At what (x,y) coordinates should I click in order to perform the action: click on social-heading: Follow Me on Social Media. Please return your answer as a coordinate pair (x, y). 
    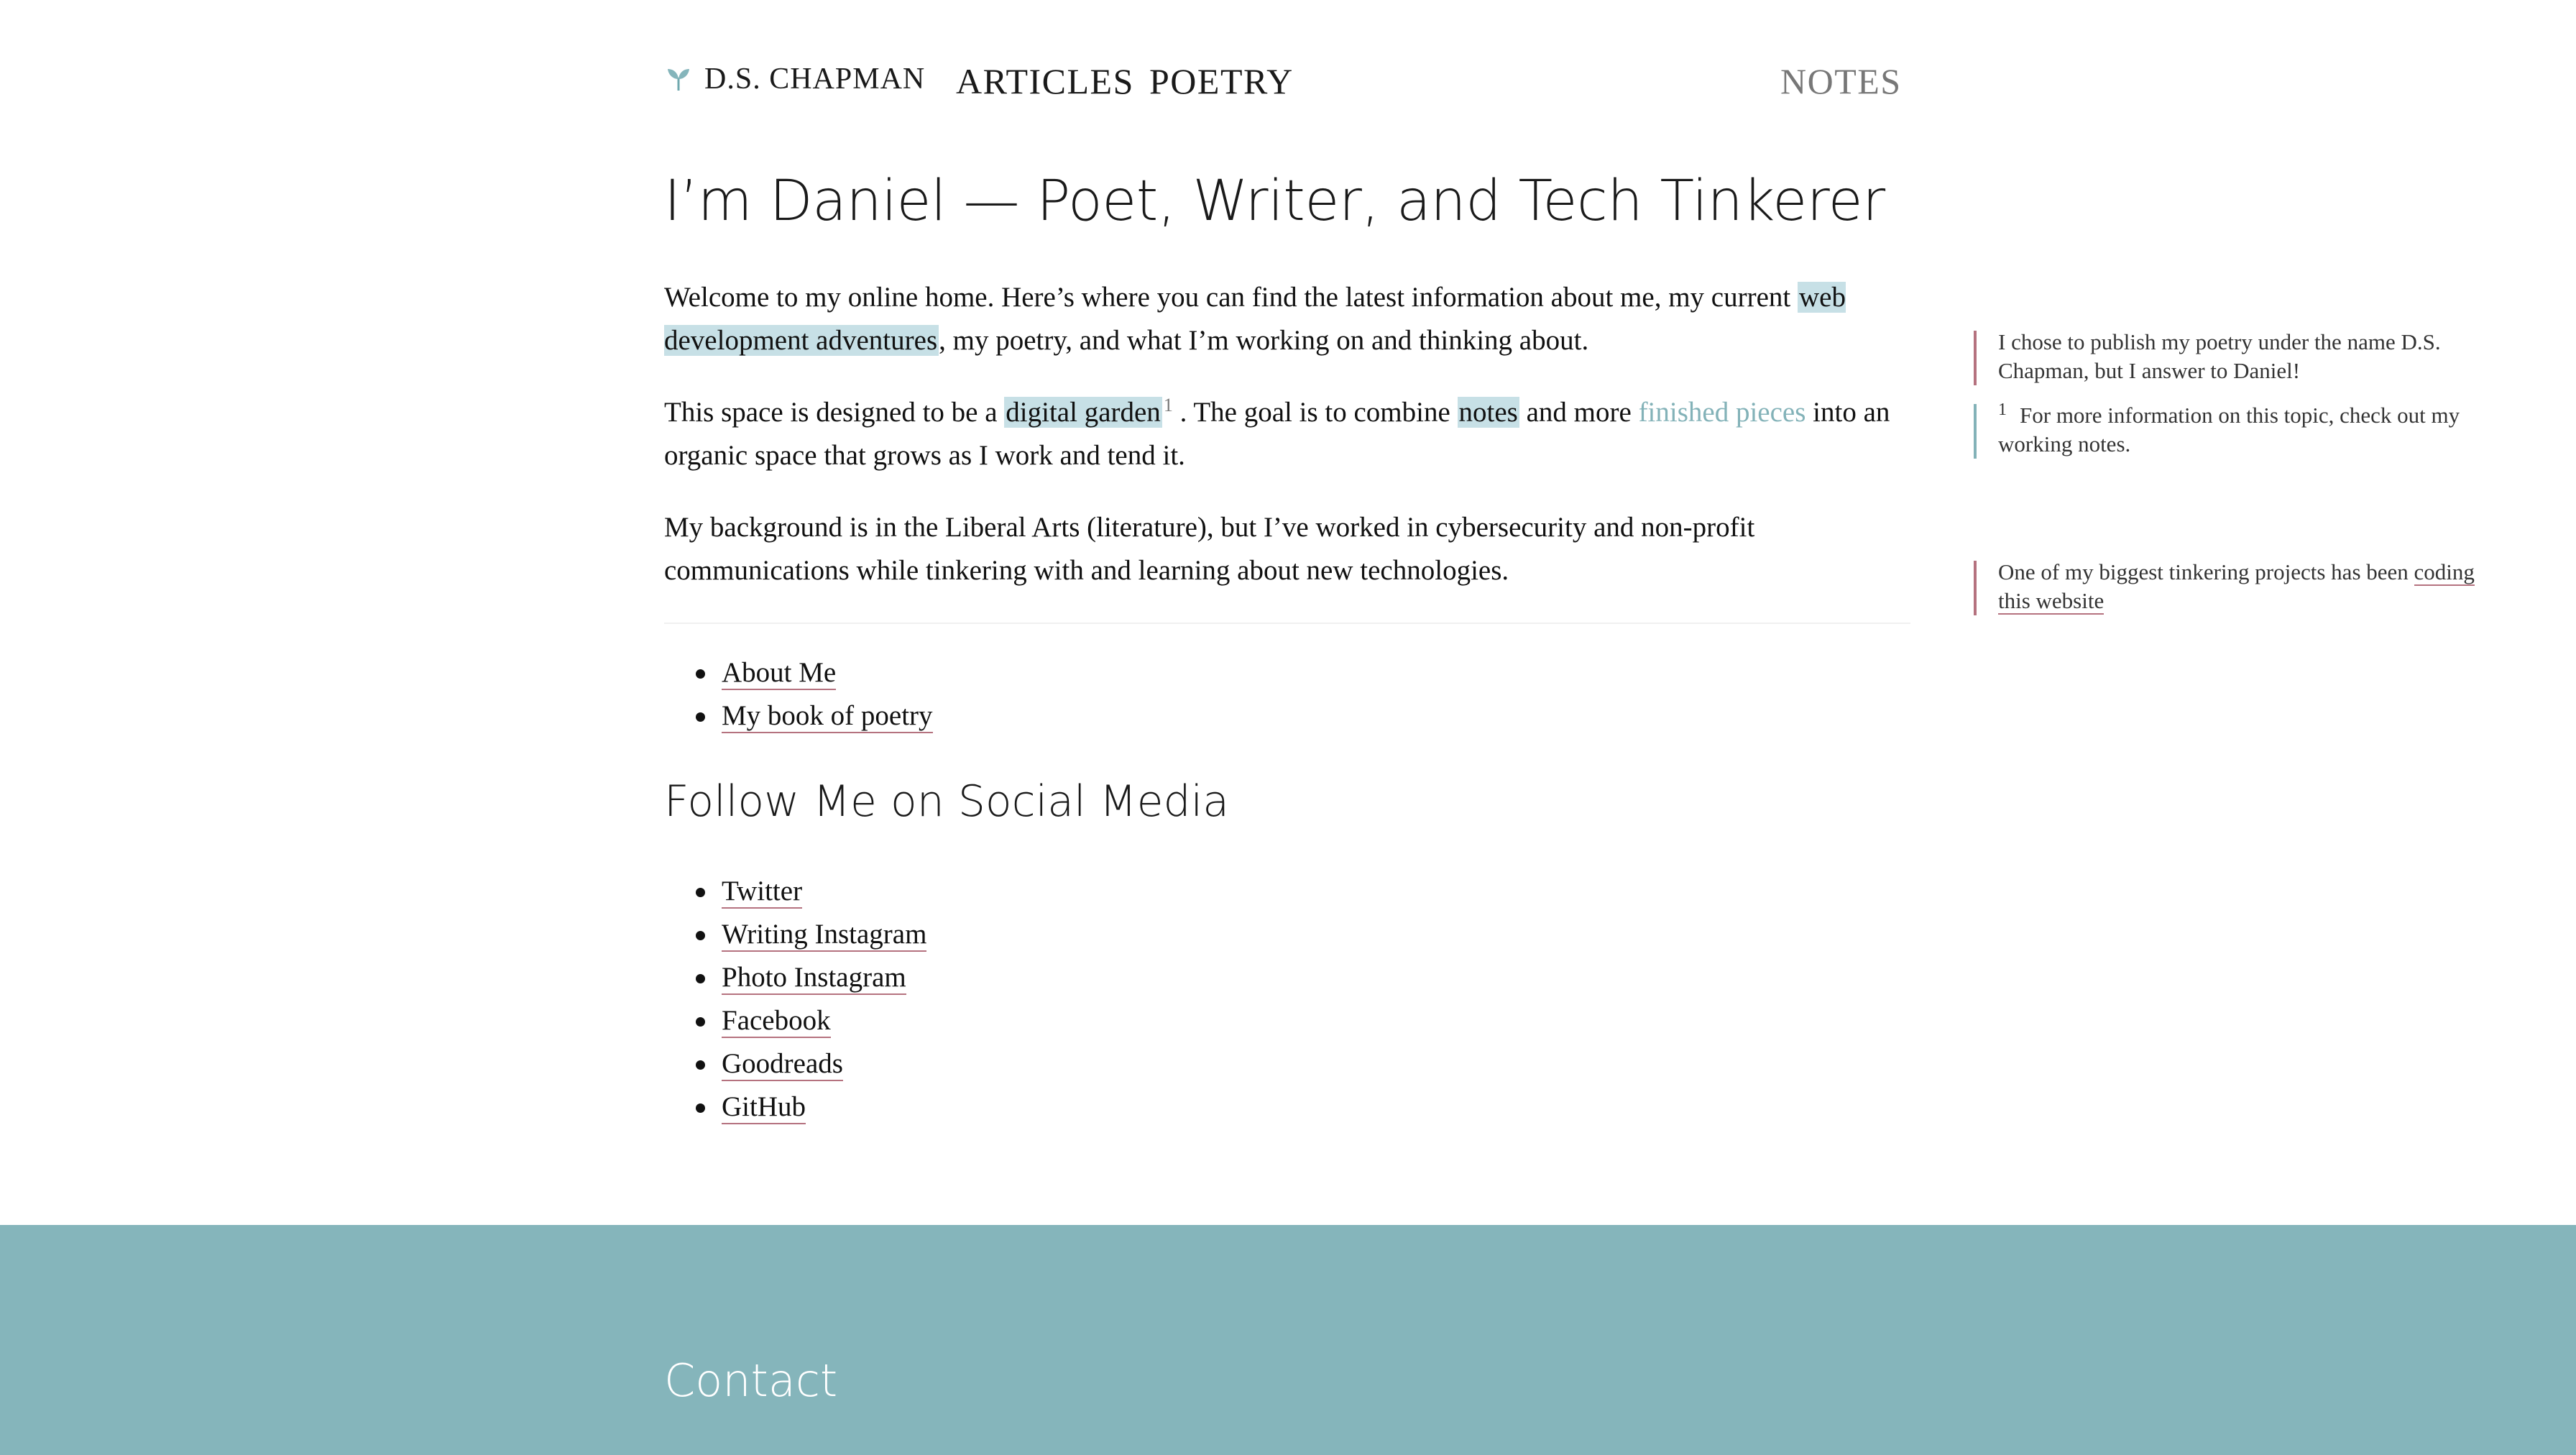
    Looking at the image, I should click on (947, 801).